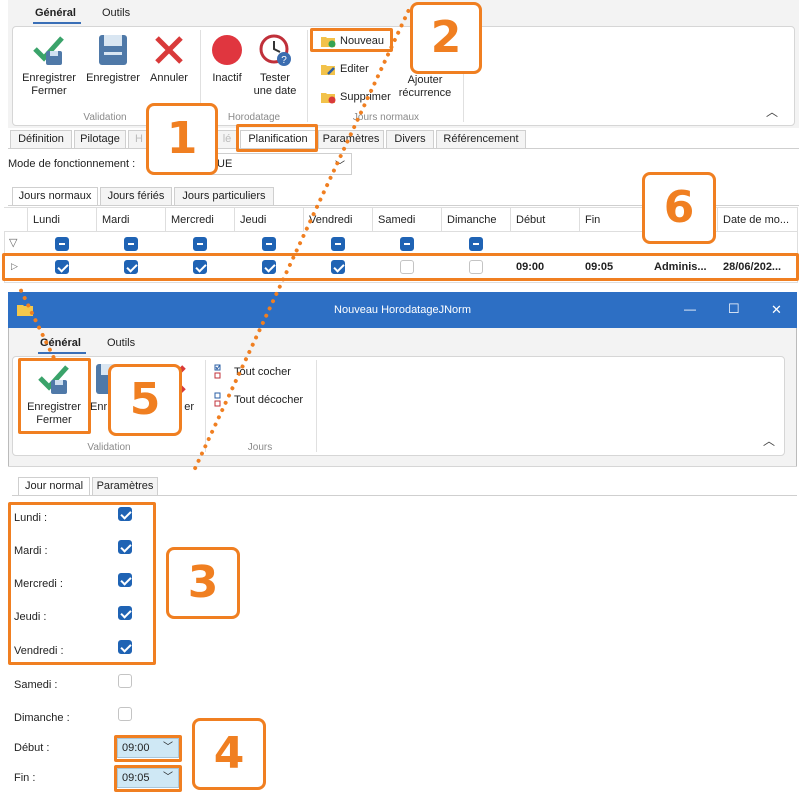 The image size is (801, 796). I want to click on col-dimanche: Dimanche, so click(476, 220).